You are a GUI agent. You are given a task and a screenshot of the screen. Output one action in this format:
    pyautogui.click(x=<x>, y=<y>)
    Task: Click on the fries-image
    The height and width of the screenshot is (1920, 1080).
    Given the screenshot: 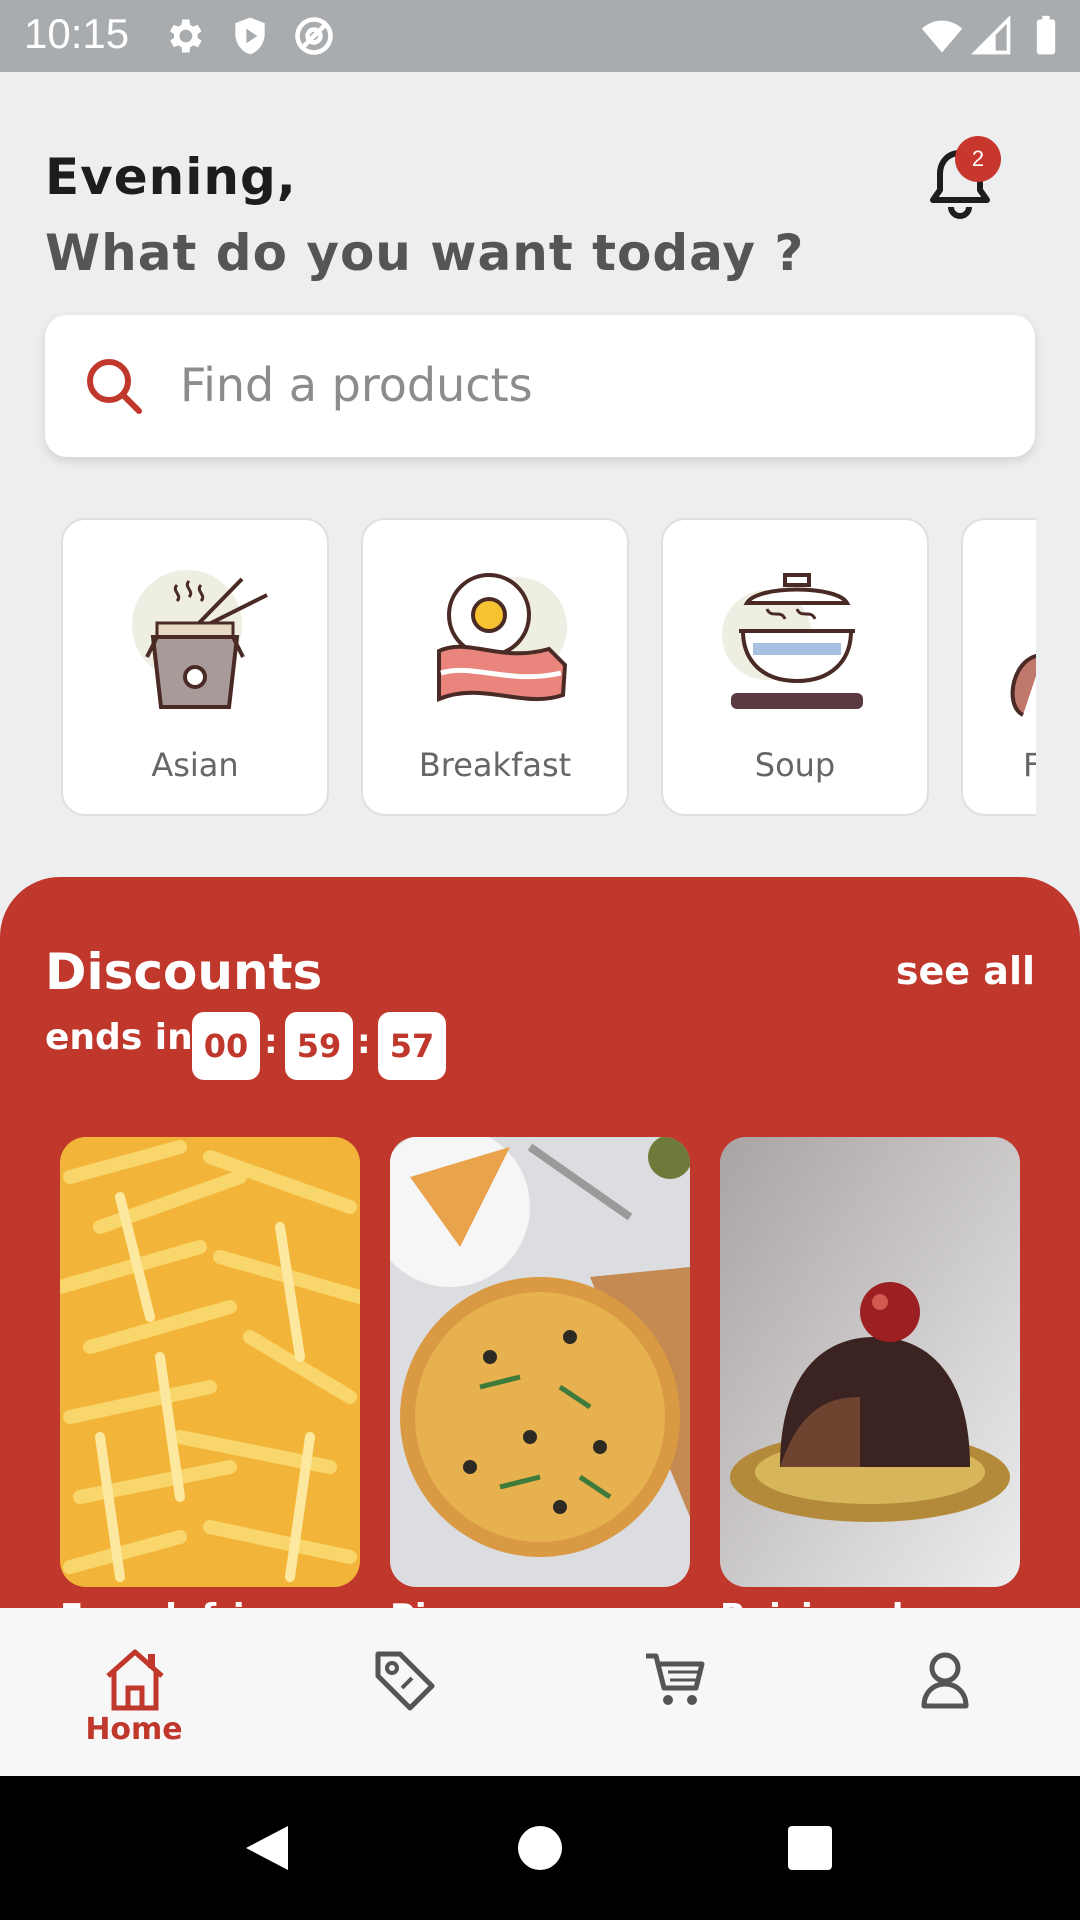 What is the action you would take?
    pyautogui.click(x=210, y=1362)
    